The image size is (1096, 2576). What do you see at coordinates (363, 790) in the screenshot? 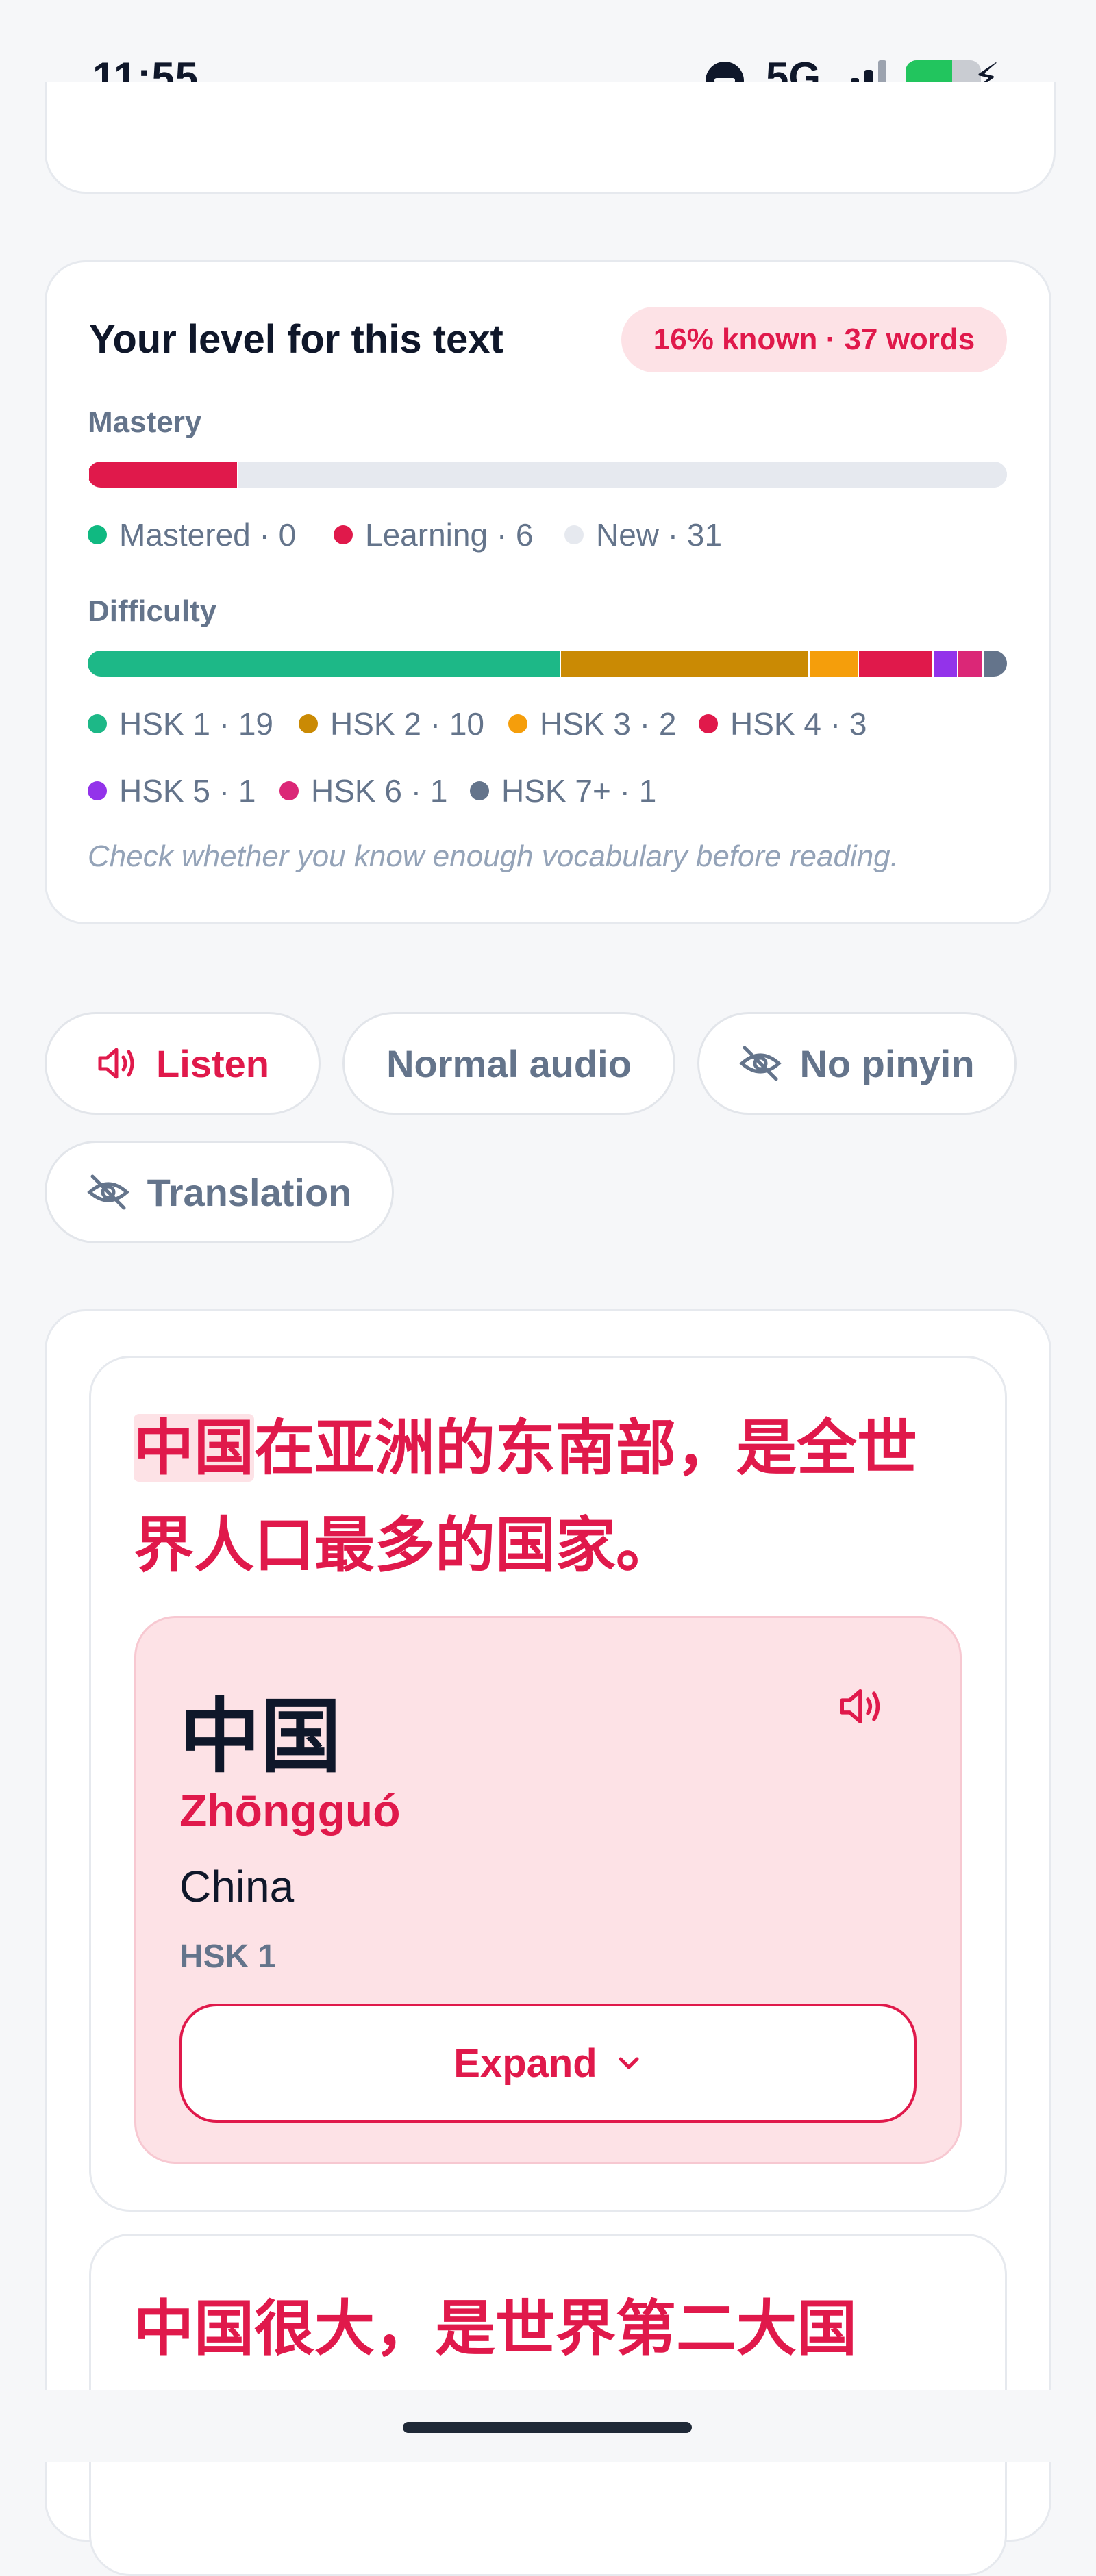
I see `legend-hsk6: HSK 6 · 1` at bounding box center [363, 790].